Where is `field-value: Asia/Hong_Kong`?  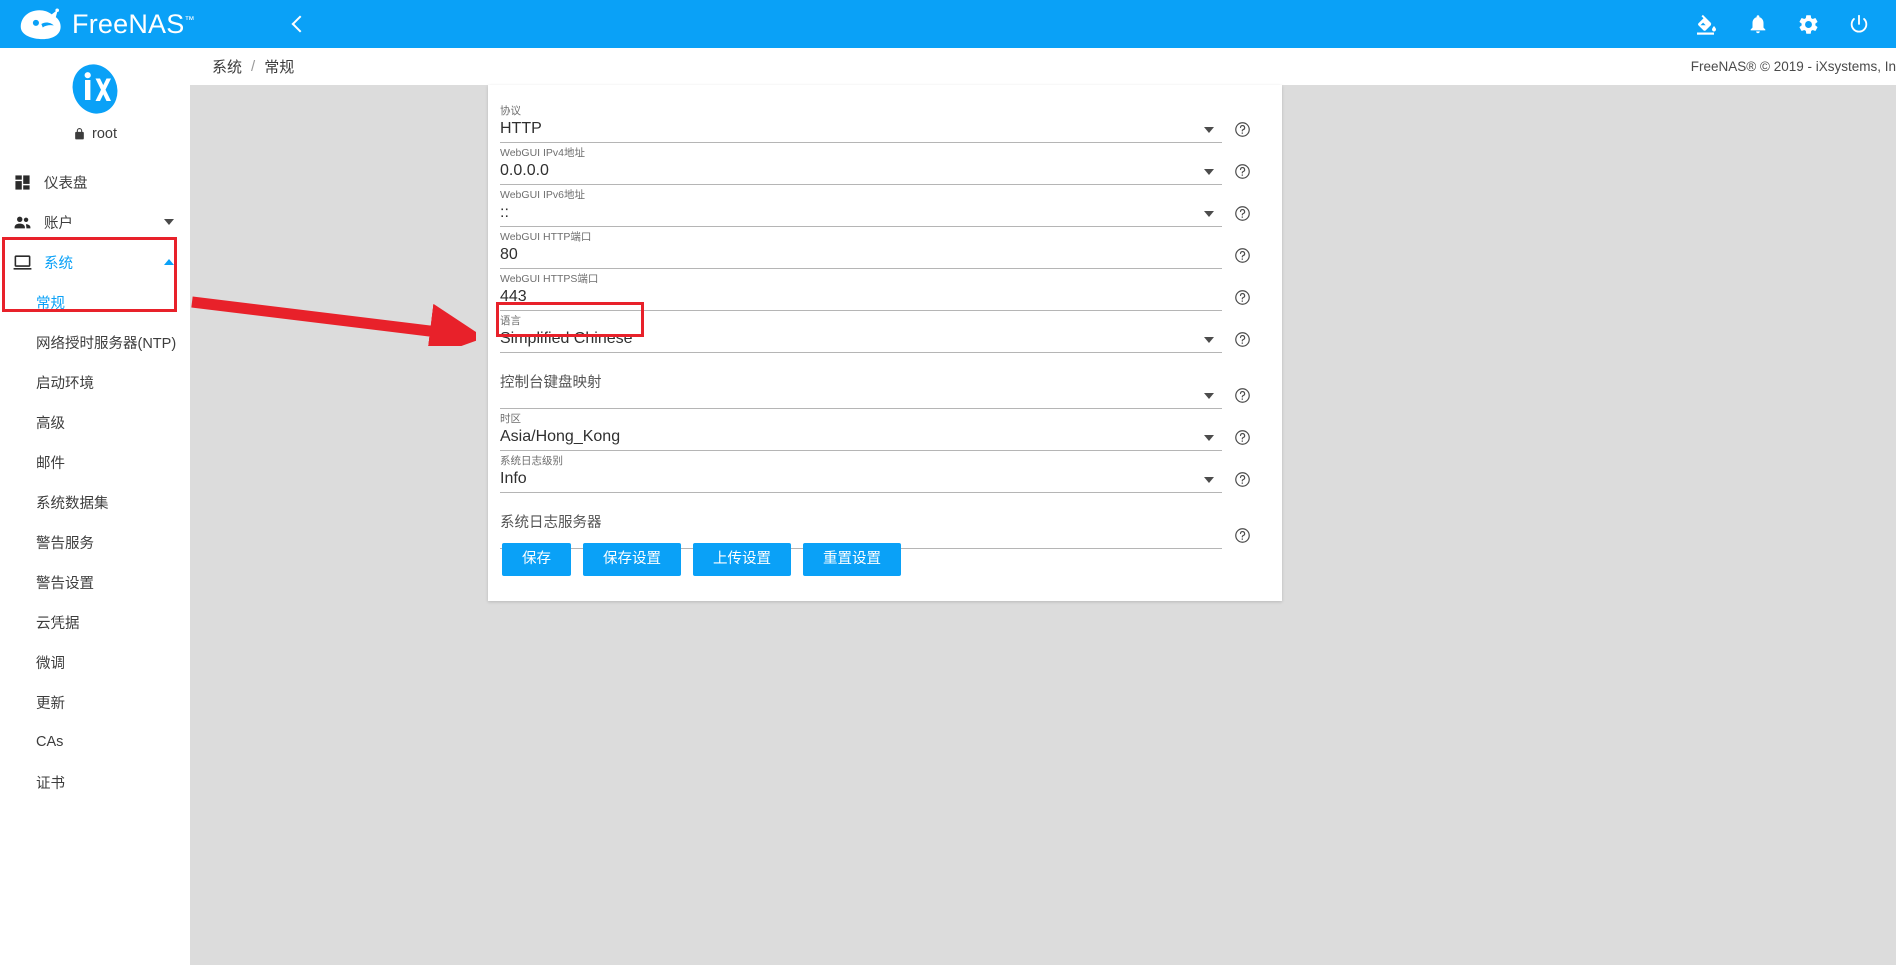 field-value: Asia/Hong_Kong is located at coordinates (560, 436).